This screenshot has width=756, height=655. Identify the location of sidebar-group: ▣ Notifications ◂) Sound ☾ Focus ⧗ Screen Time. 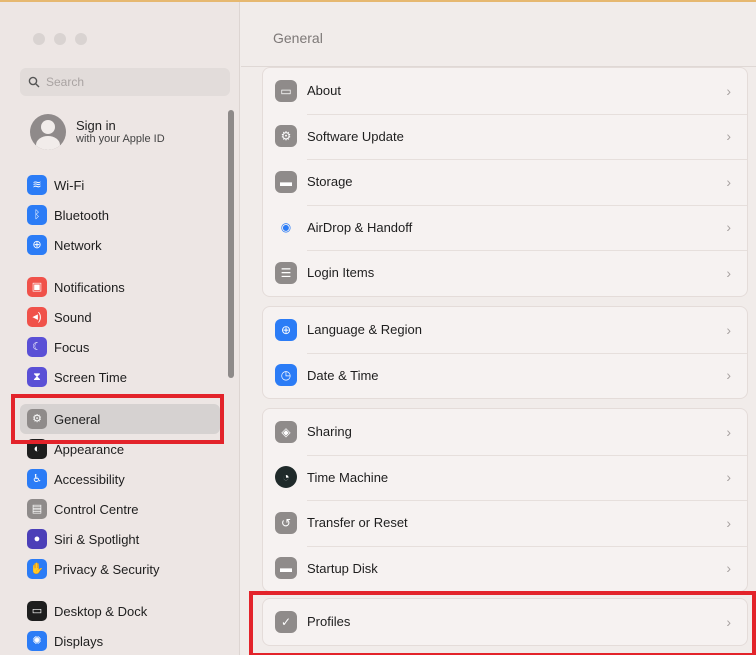
(120, 332).